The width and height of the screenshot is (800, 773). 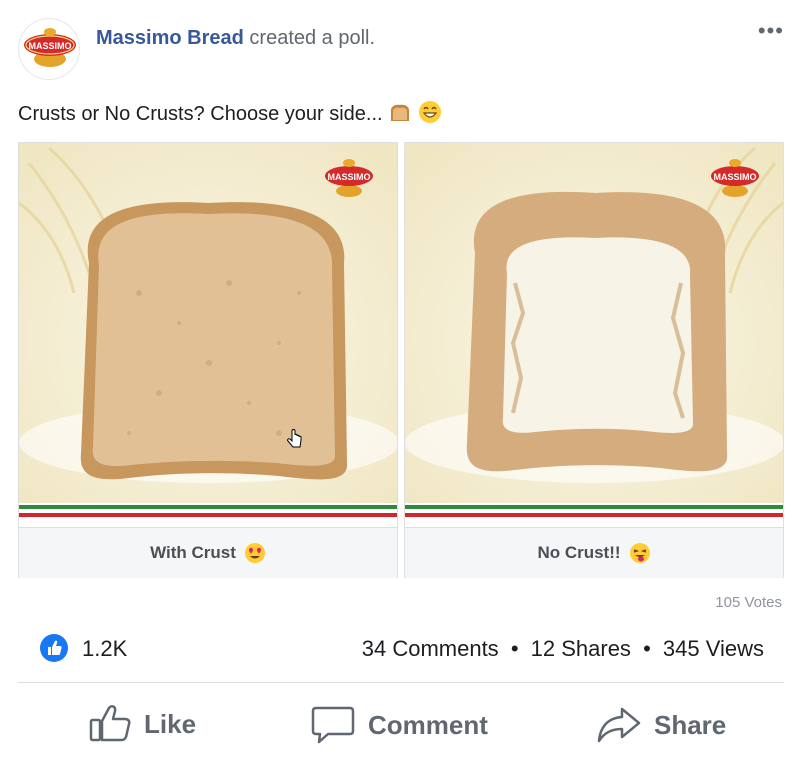 I want to click on option-with-crust-label: With Crust, so click(x=193, y=552).